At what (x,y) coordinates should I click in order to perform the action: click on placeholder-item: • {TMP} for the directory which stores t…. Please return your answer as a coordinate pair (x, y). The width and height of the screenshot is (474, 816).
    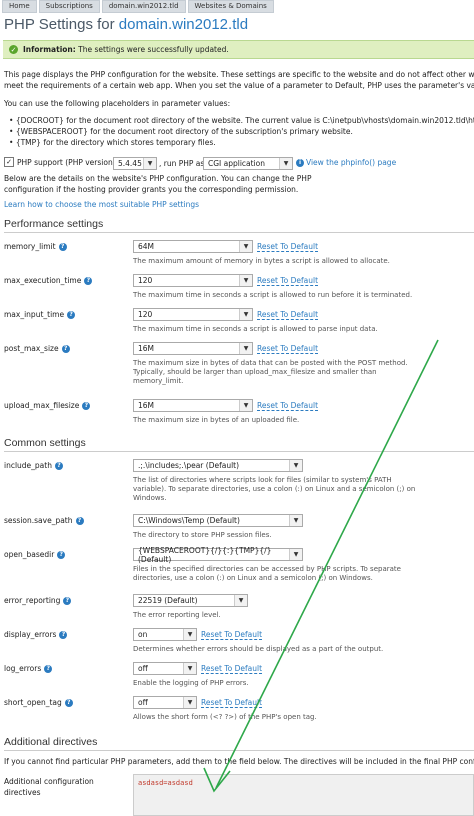
    Looking at the image, I should click on (112, 142).